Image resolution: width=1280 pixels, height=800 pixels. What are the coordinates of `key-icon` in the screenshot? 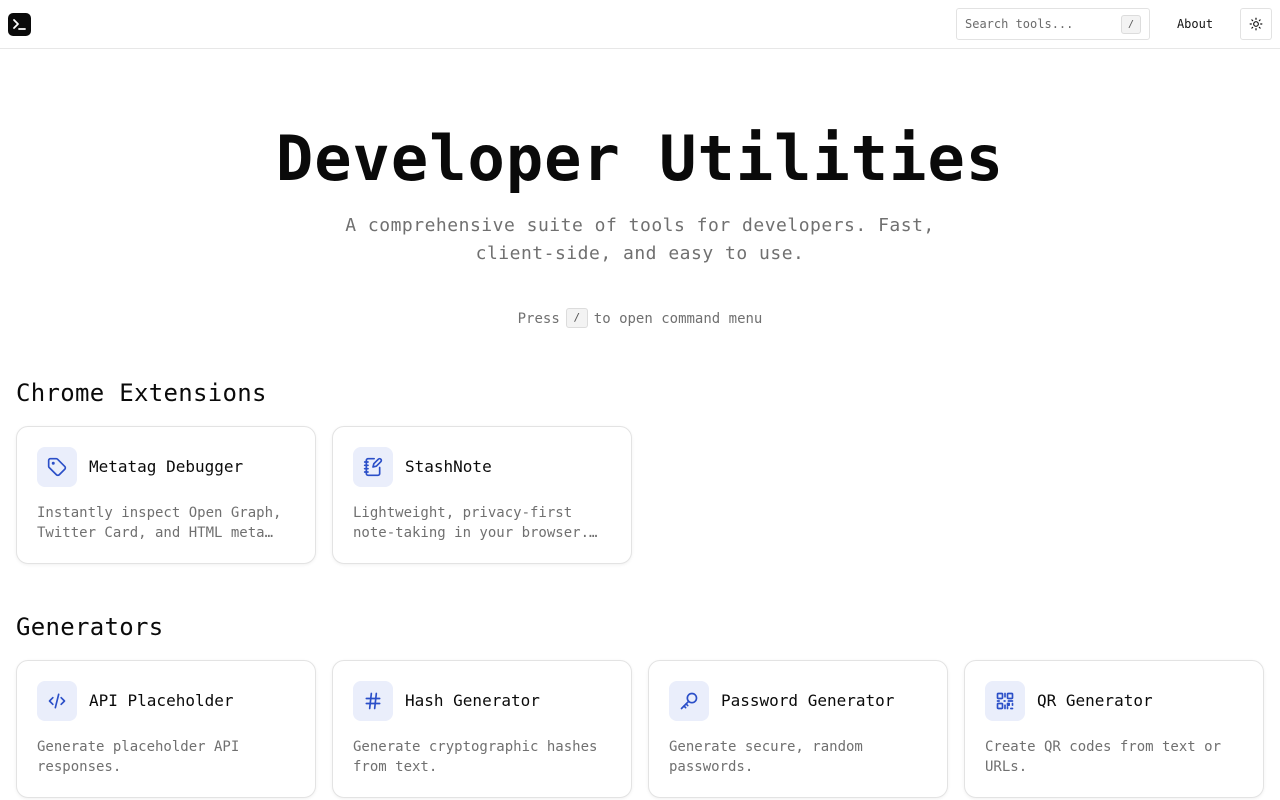 It's located at (689, 701).